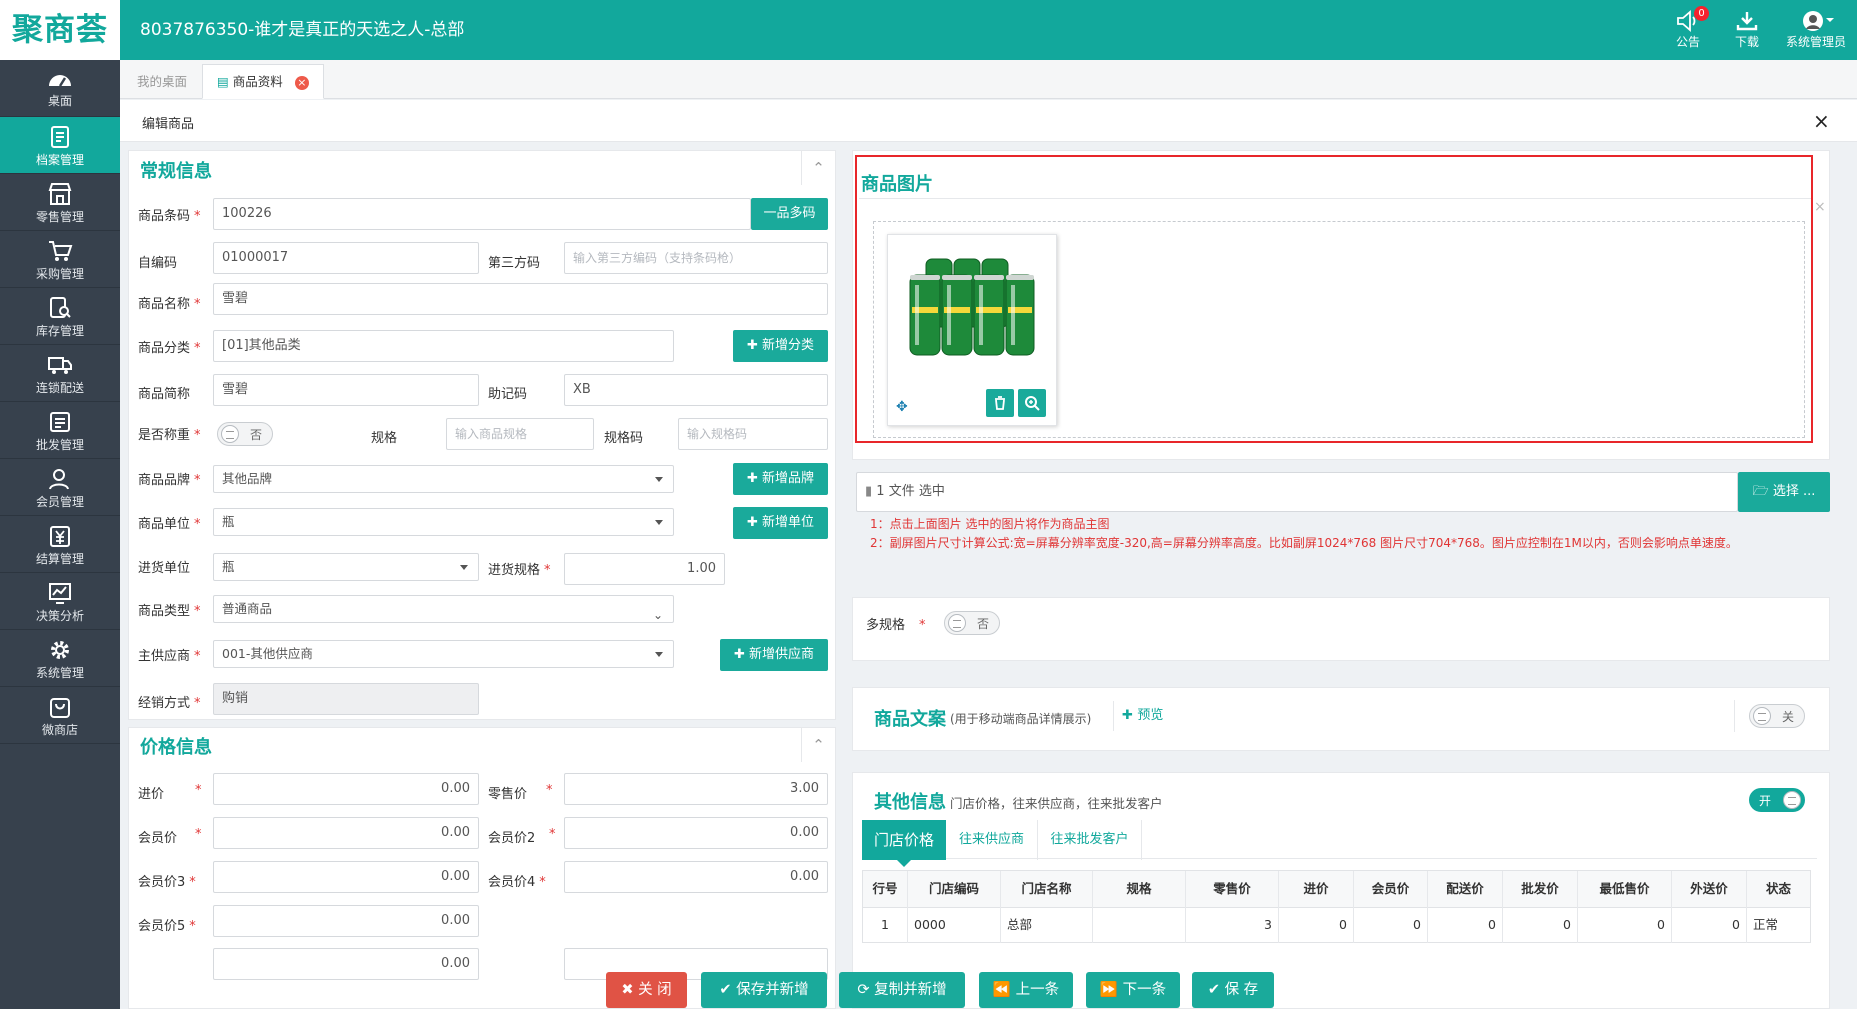 The height and width of the screenshot is (1009, 1857). Describe the element at coordinates (346, 789) in the screenshot. I see `purchase-price-input: 0.00` at that location.